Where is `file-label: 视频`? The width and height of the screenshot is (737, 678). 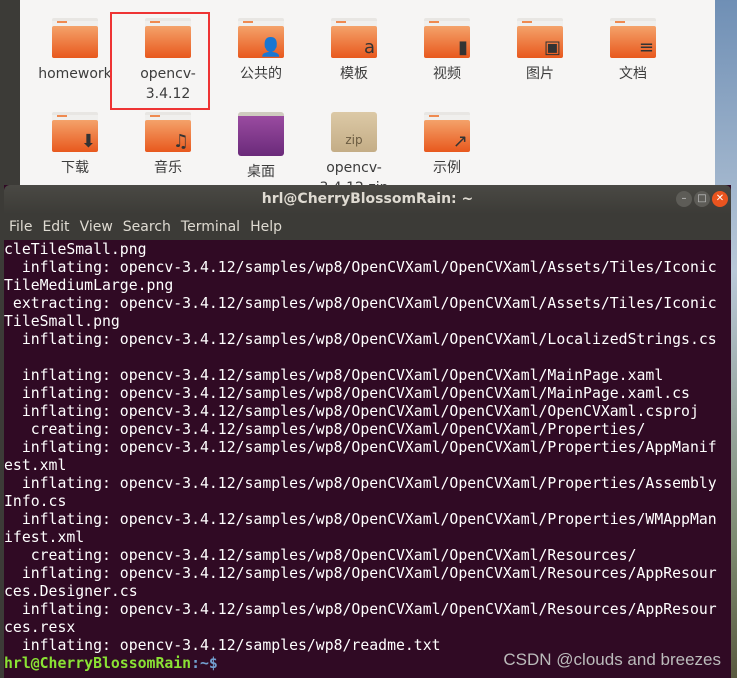
file-label: 视频 is located at coordinates (447, 74).